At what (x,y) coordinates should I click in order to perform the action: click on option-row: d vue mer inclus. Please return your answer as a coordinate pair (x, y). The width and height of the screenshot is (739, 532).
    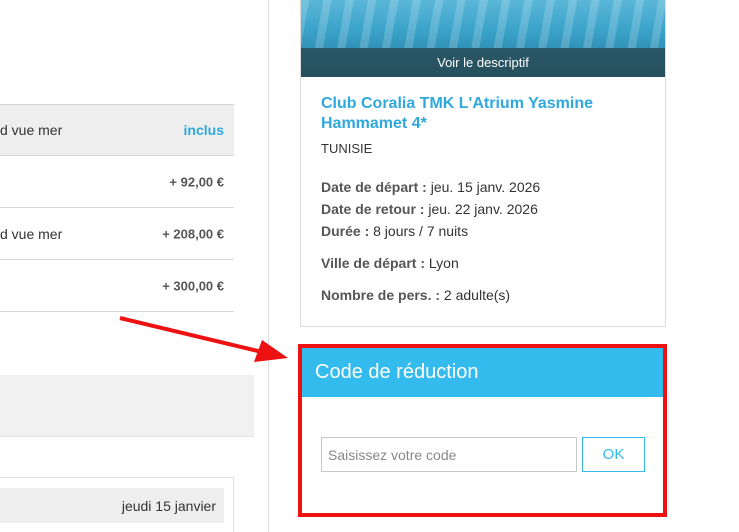
    Looking at the image, I should click on (117, 130).